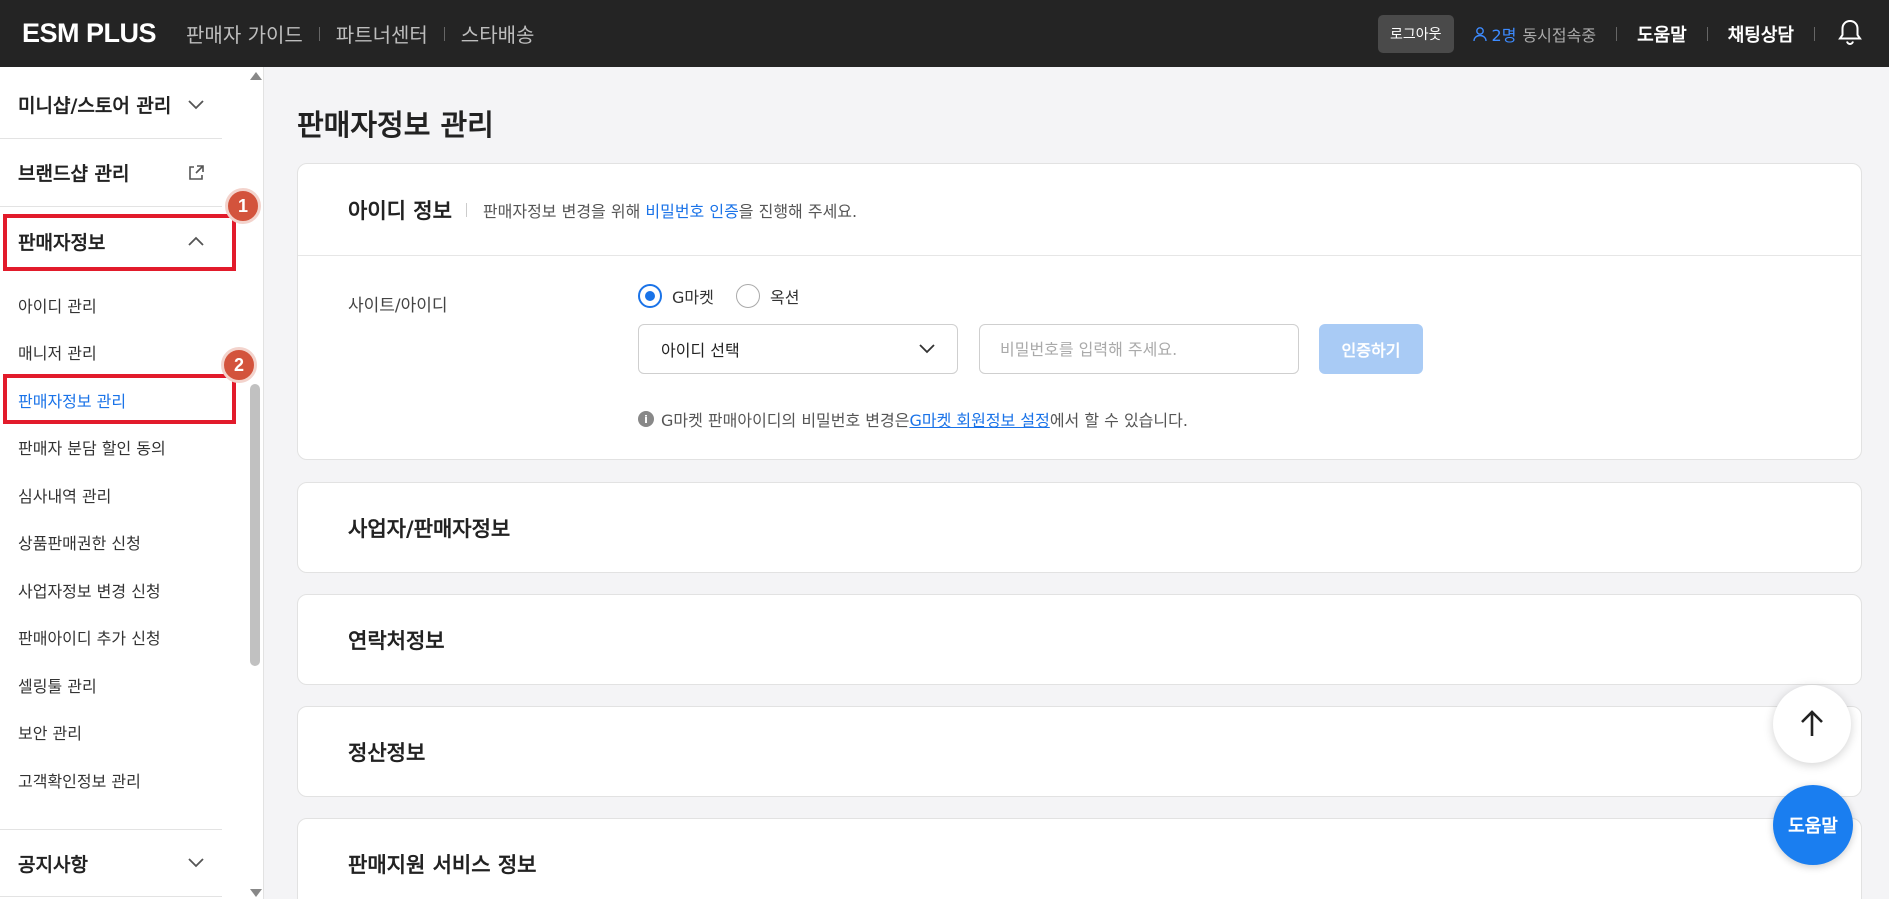 This screenshot has width=1889, height=899. I want to click on section-settlement-info: 정산정보, so click(1079, 751).